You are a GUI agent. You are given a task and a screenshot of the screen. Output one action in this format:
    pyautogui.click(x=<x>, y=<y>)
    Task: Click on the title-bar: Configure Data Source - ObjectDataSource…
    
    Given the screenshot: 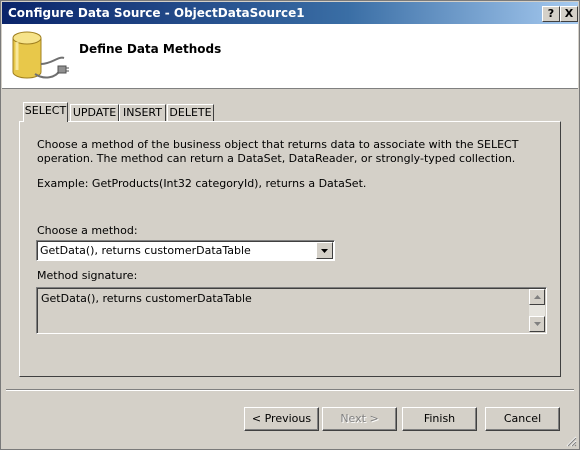 What is the action you would take?
    pyautogui.click(x=290, y=13)
    